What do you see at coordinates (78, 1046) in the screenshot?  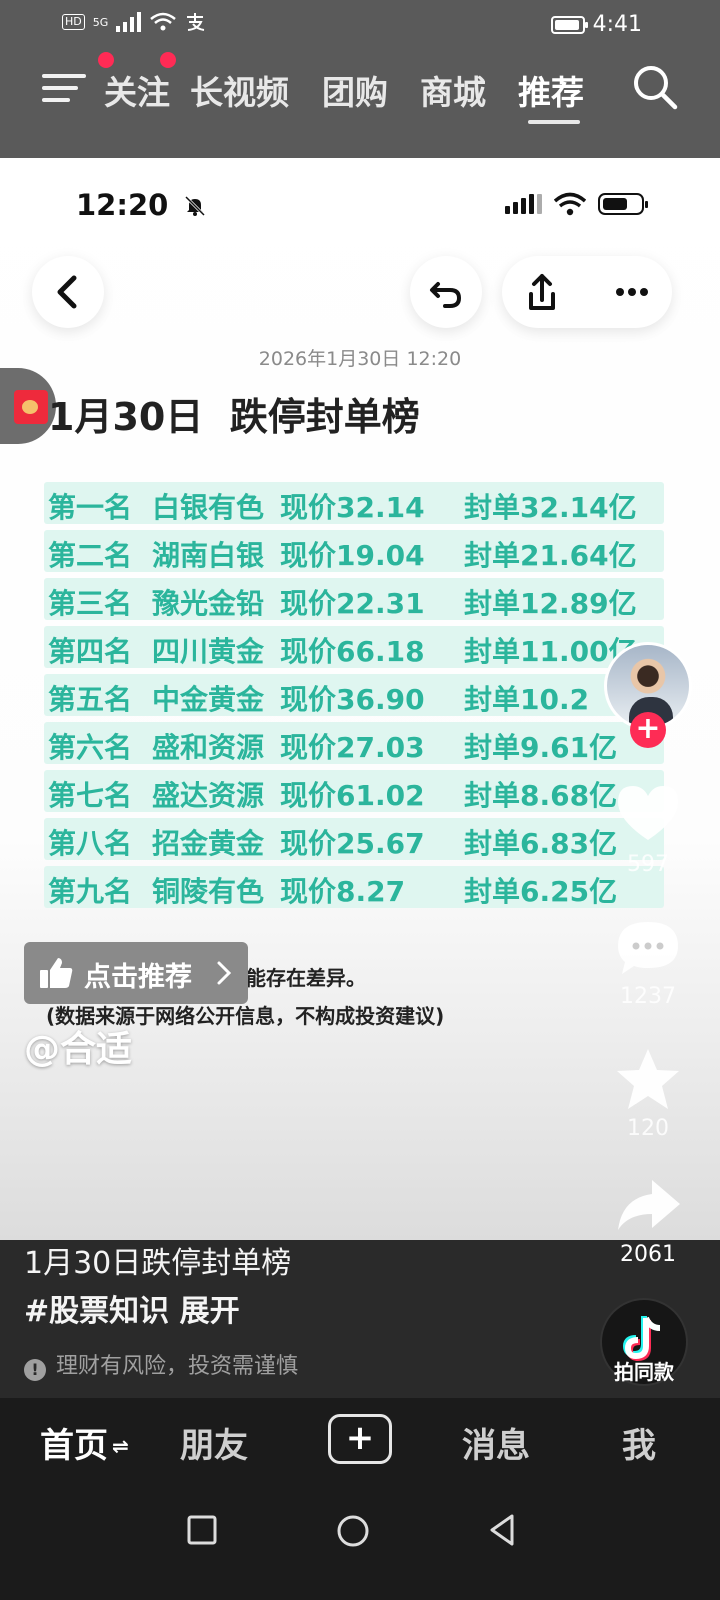 I see `author-handle: @合适` at bounding box center [78, 1046].